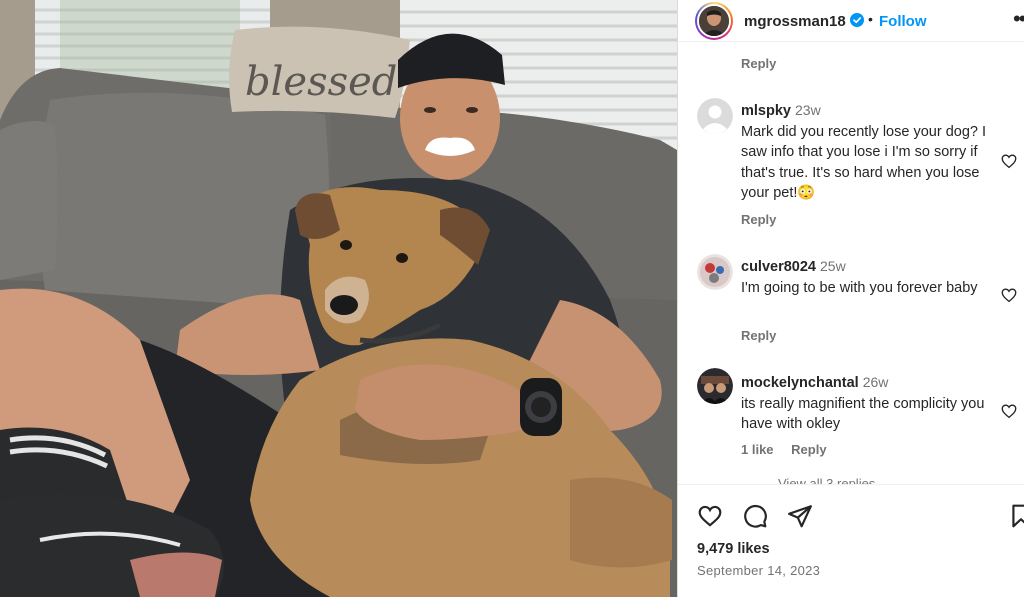 The image size is (1024, 597). Describe the element at coordinates (1018, 19) in the screenshot. I see `more-options-icon: •••` at that location.